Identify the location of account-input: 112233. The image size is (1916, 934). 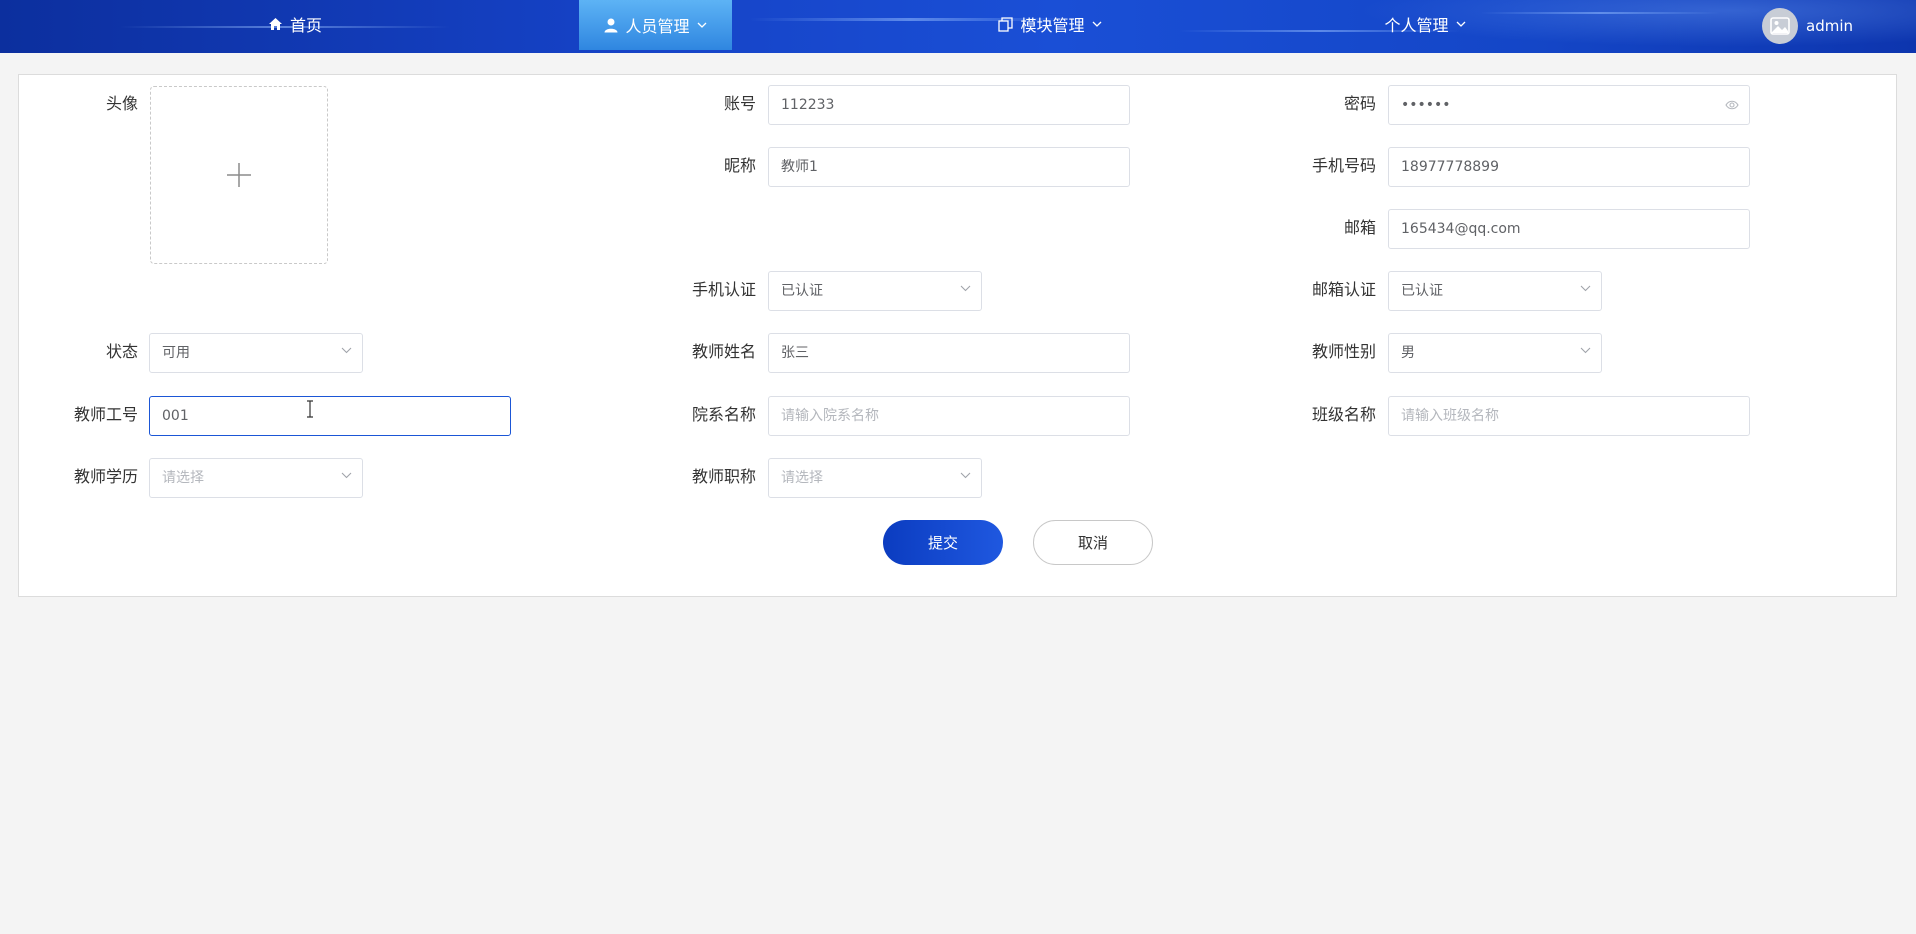
(949, 105).